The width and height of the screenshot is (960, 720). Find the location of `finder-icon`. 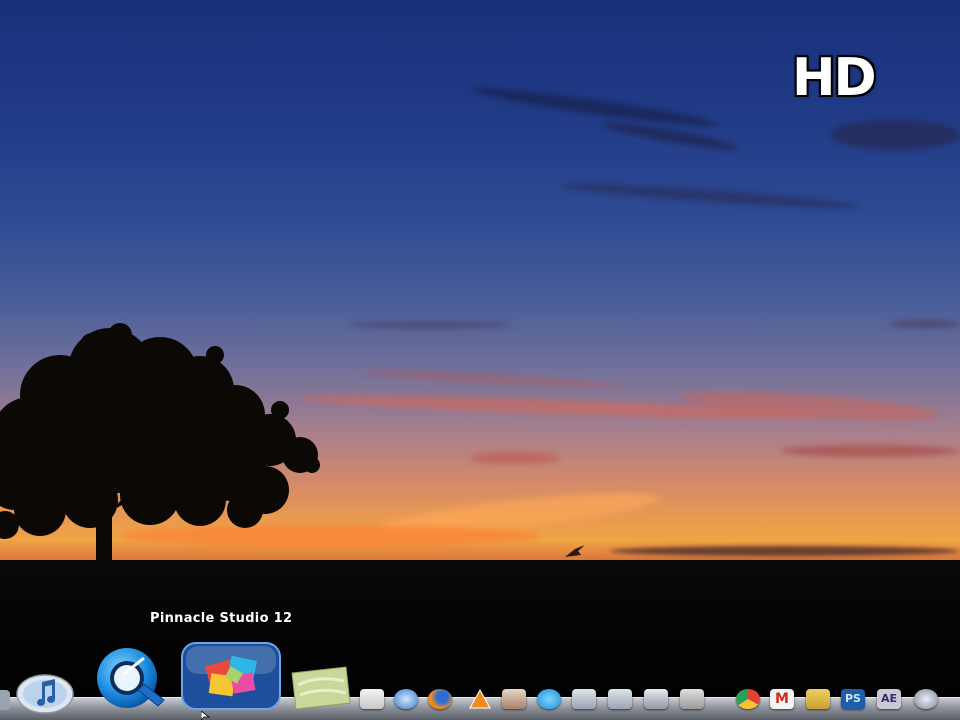

finder-icon is located at coordinates (656, 699).